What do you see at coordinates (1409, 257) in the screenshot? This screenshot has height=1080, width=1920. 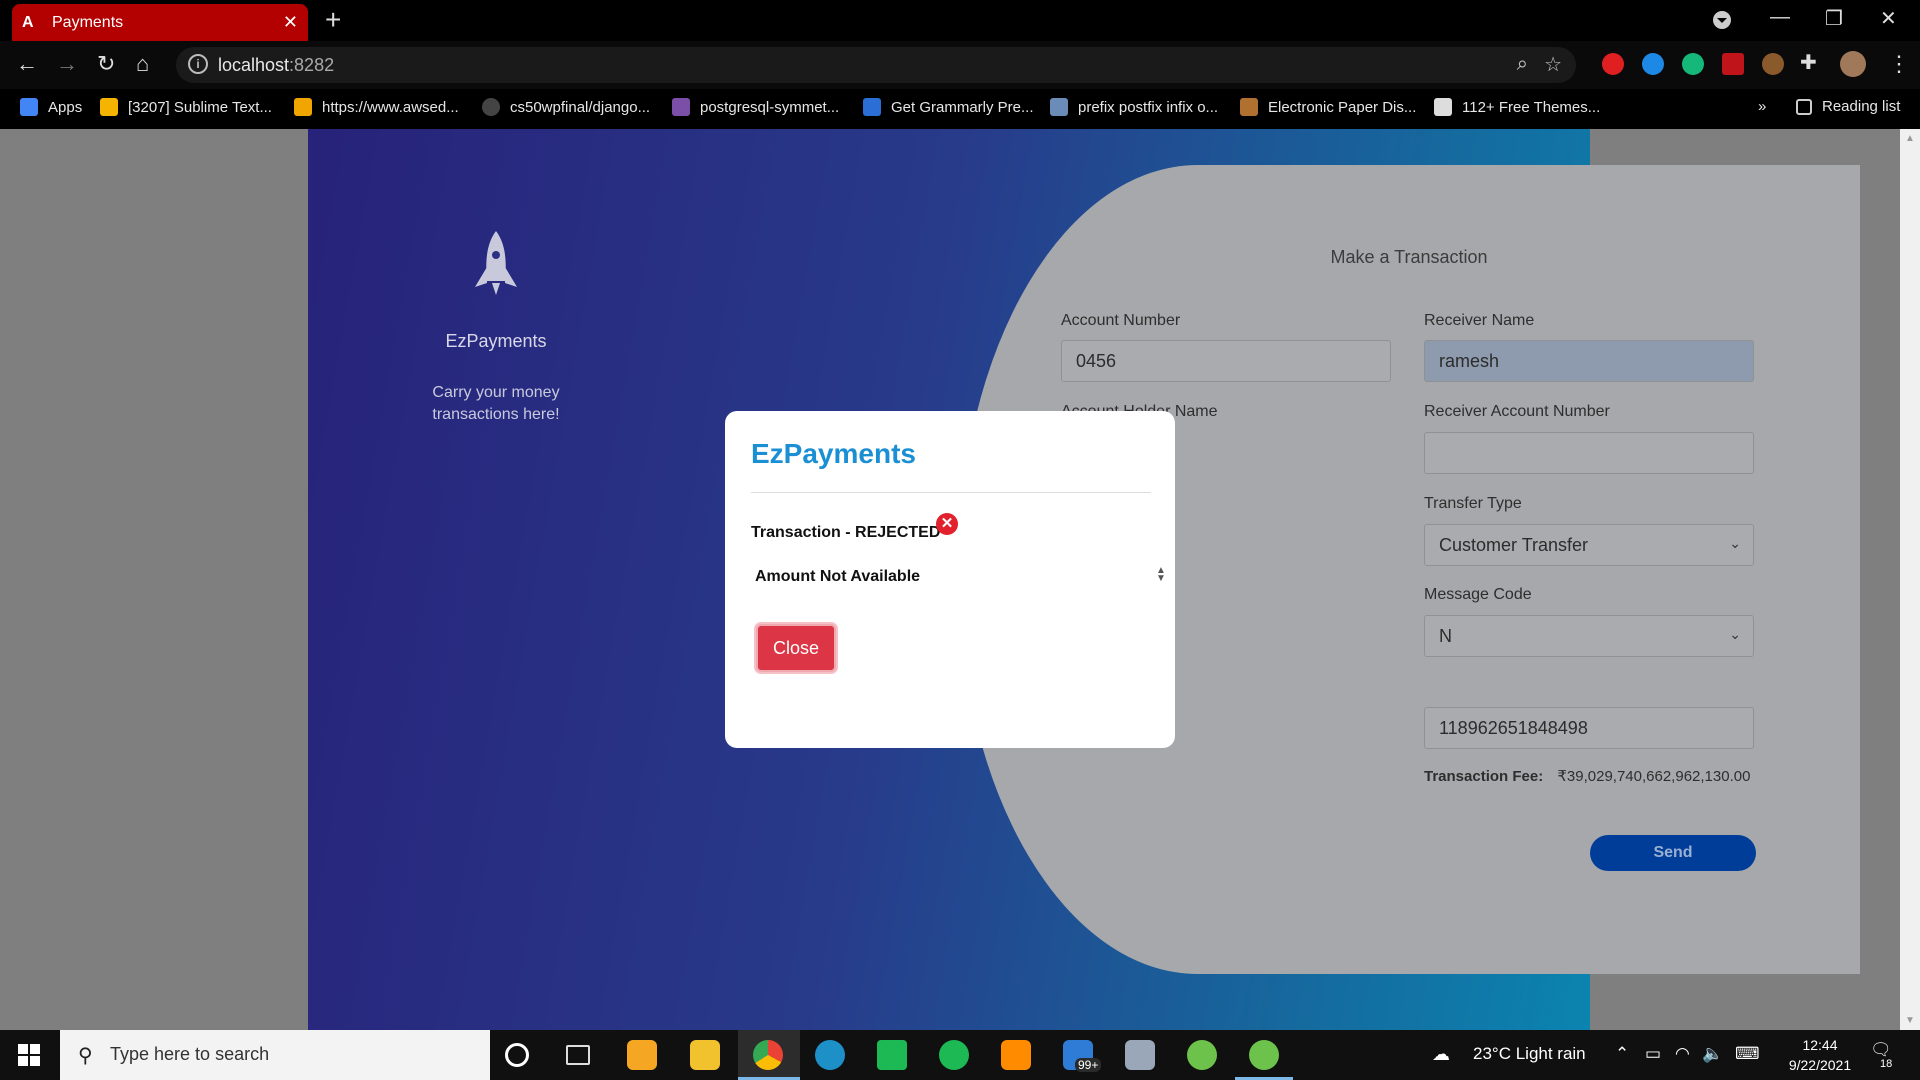 I see `form-title: Make a Transaction` at bounding box center [1409, 257].